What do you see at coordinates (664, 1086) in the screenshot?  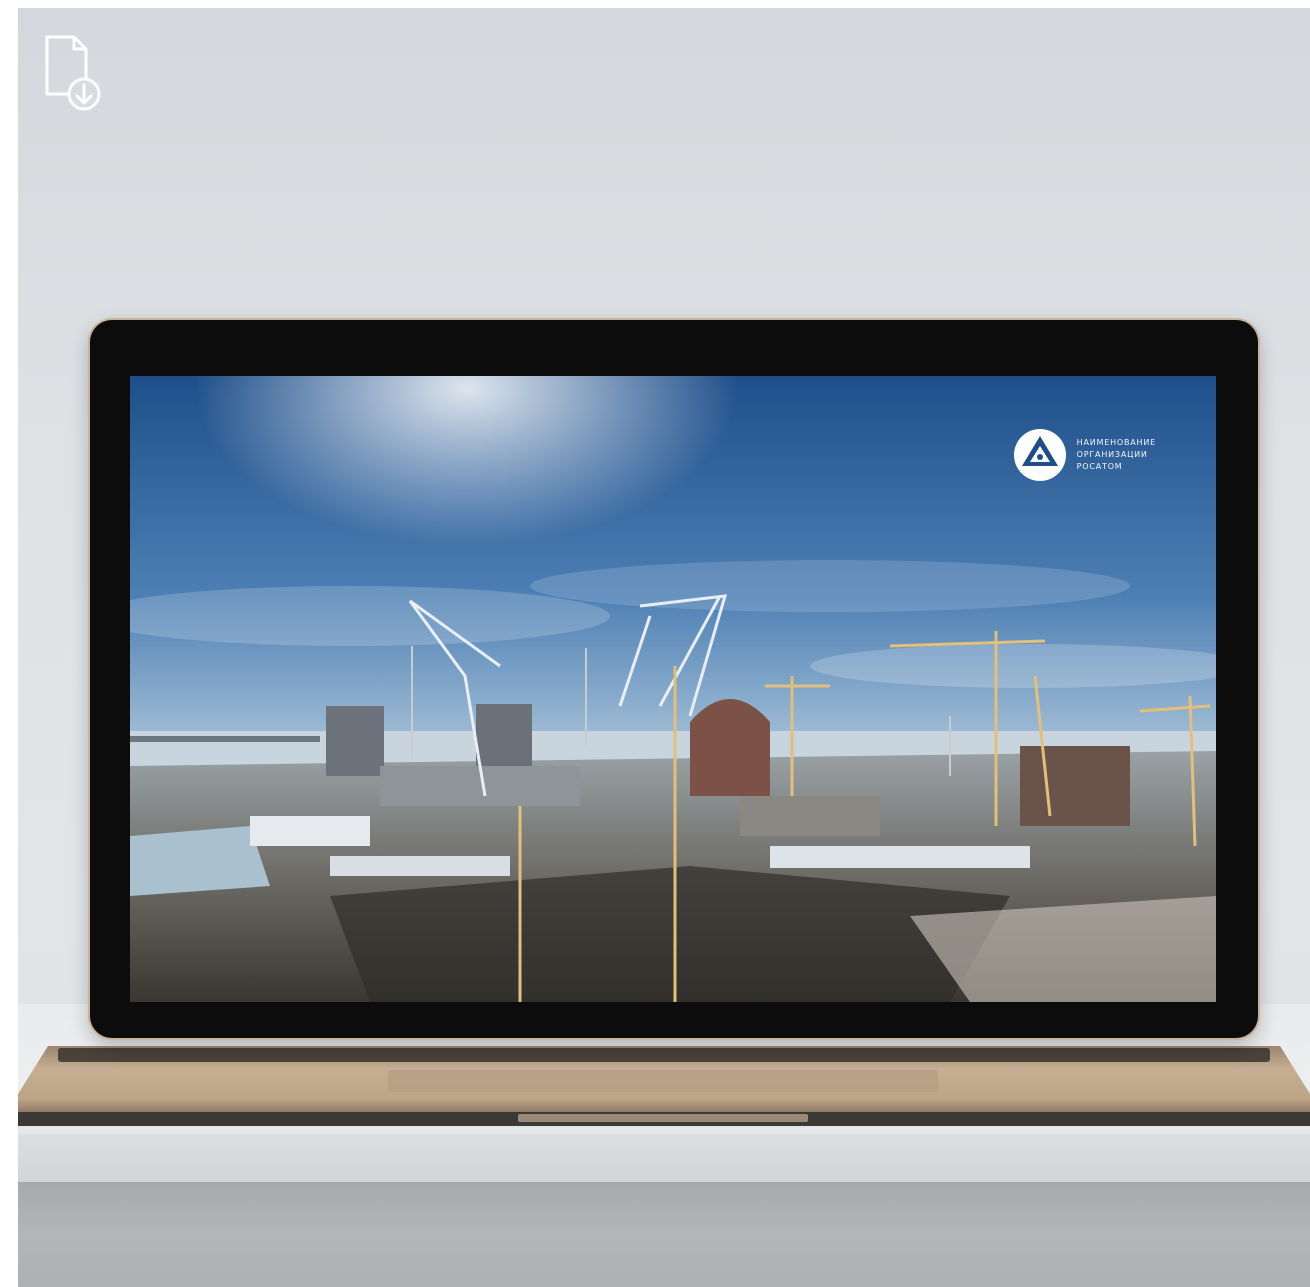 I see `laptop-base` at bounding box center [664, 1086].